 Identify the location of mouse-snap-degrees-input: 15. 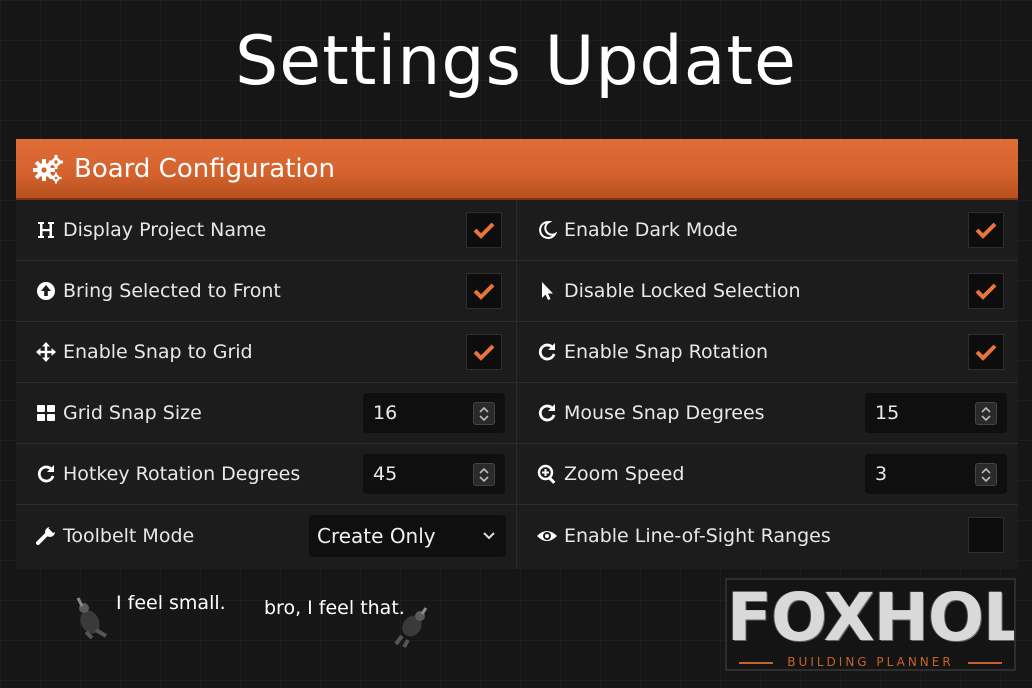
(936, 413).